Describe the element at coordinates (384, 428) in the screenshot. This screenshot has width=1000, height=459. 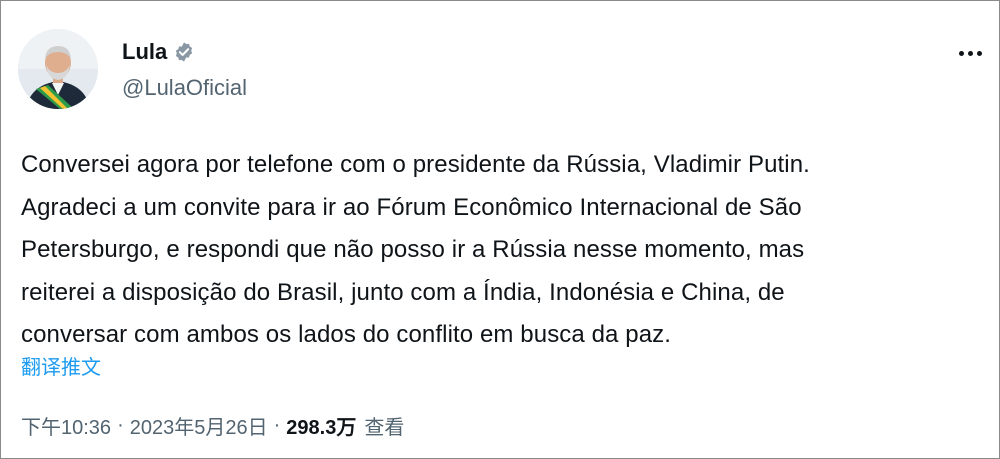
I see `views-label: 查看` at that location.